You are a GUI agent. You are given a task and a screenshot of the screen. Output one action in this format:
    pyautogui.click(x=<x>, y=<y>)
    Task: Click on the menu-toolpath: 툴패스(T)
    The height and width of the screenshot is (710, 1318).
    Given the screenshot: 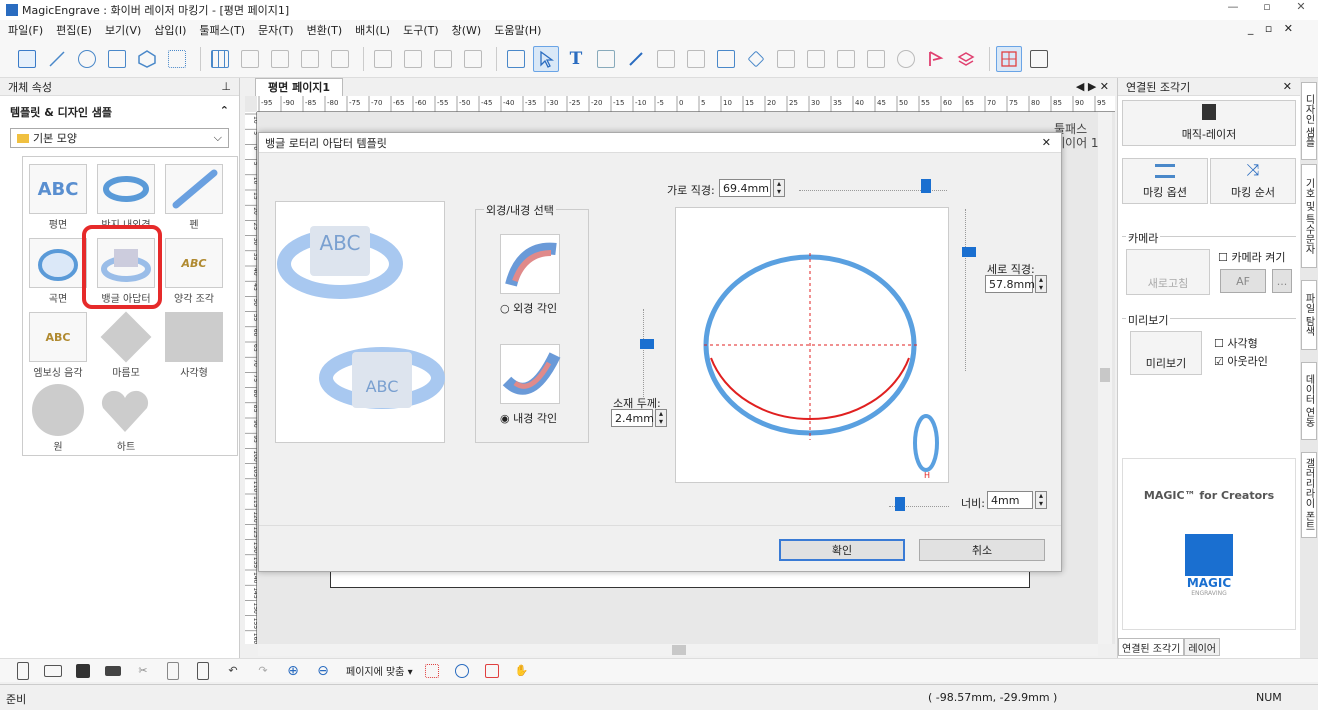 What is the action you would take?
    pyautogui.click(x=222, y=30)
    